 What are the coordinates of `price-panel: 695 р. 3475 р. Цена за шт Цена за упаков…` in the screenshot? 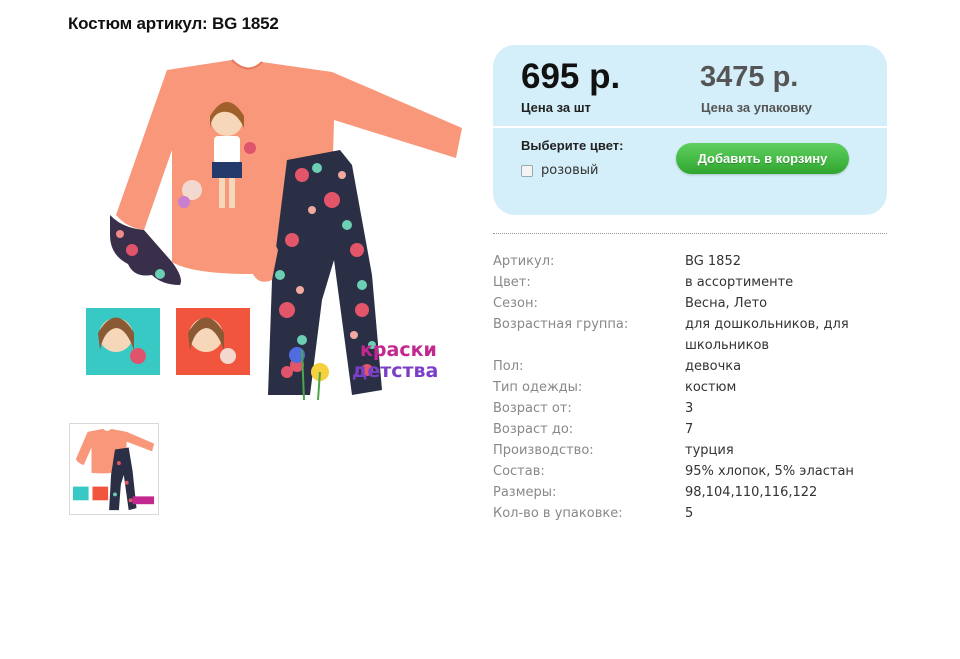 It's located at (690, 130).